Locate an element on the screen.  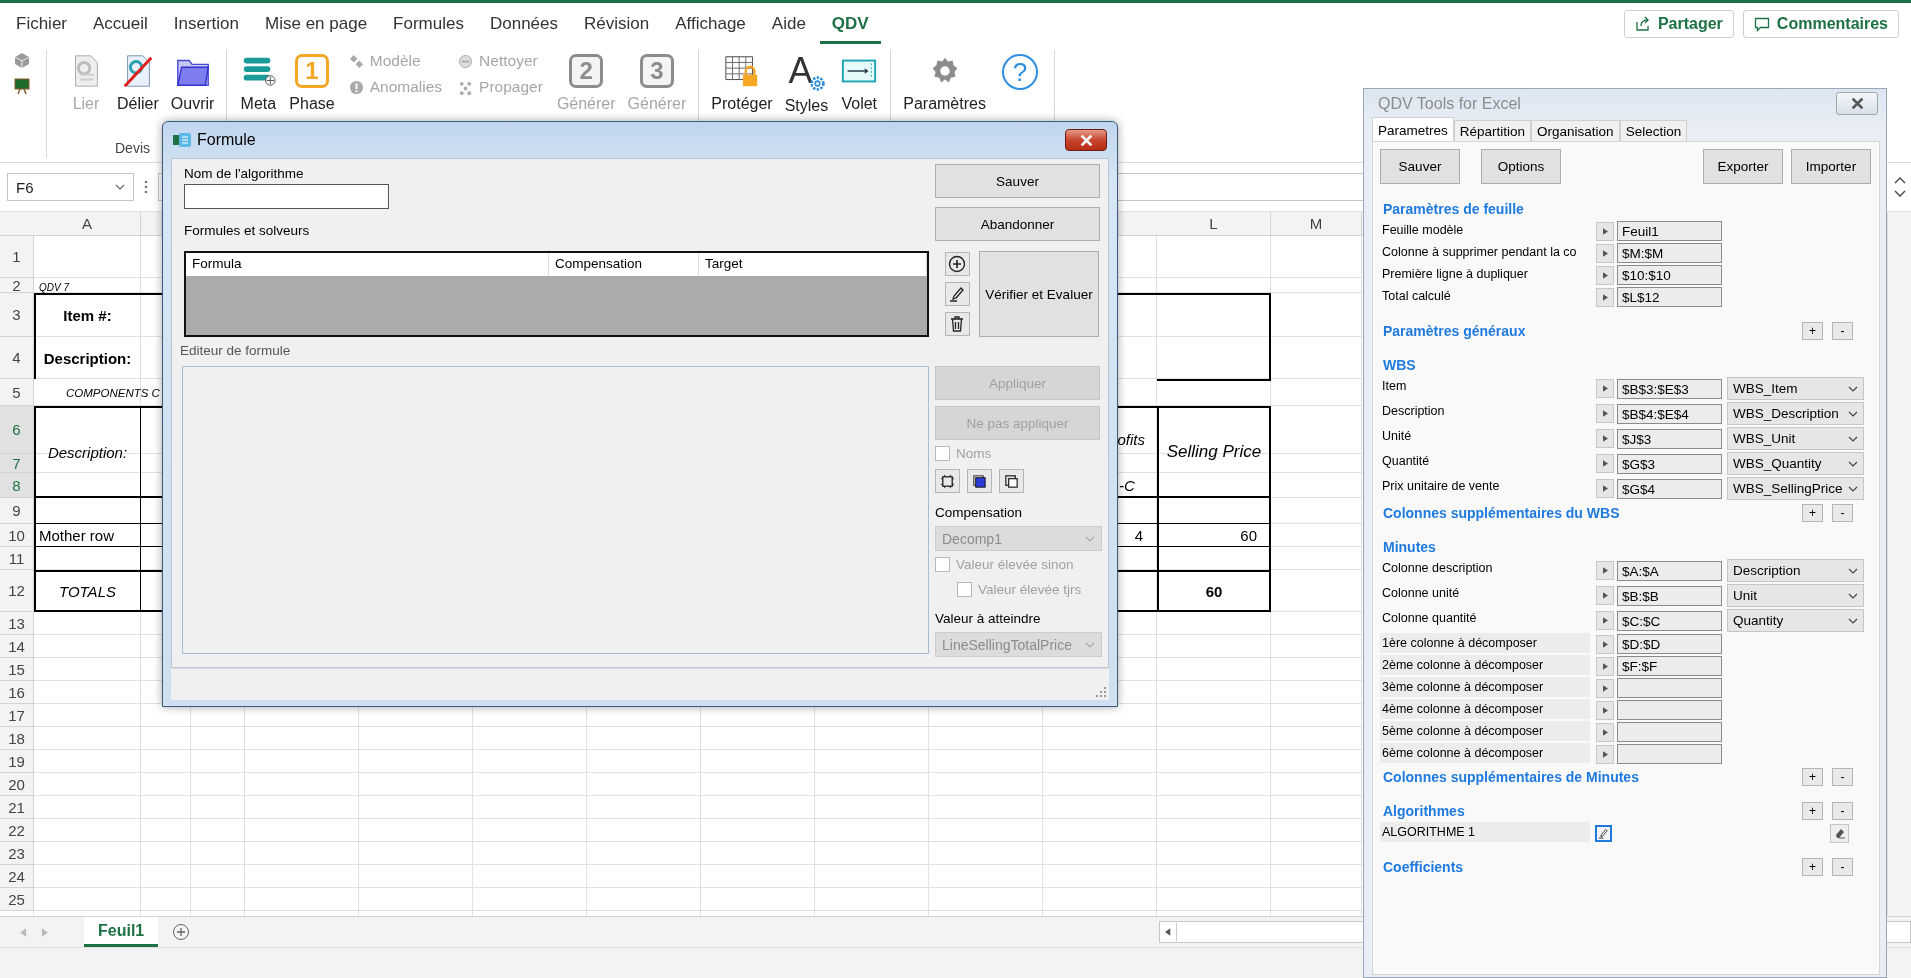
dropdown: WBS_Description is located at coordinates (1795, 413).